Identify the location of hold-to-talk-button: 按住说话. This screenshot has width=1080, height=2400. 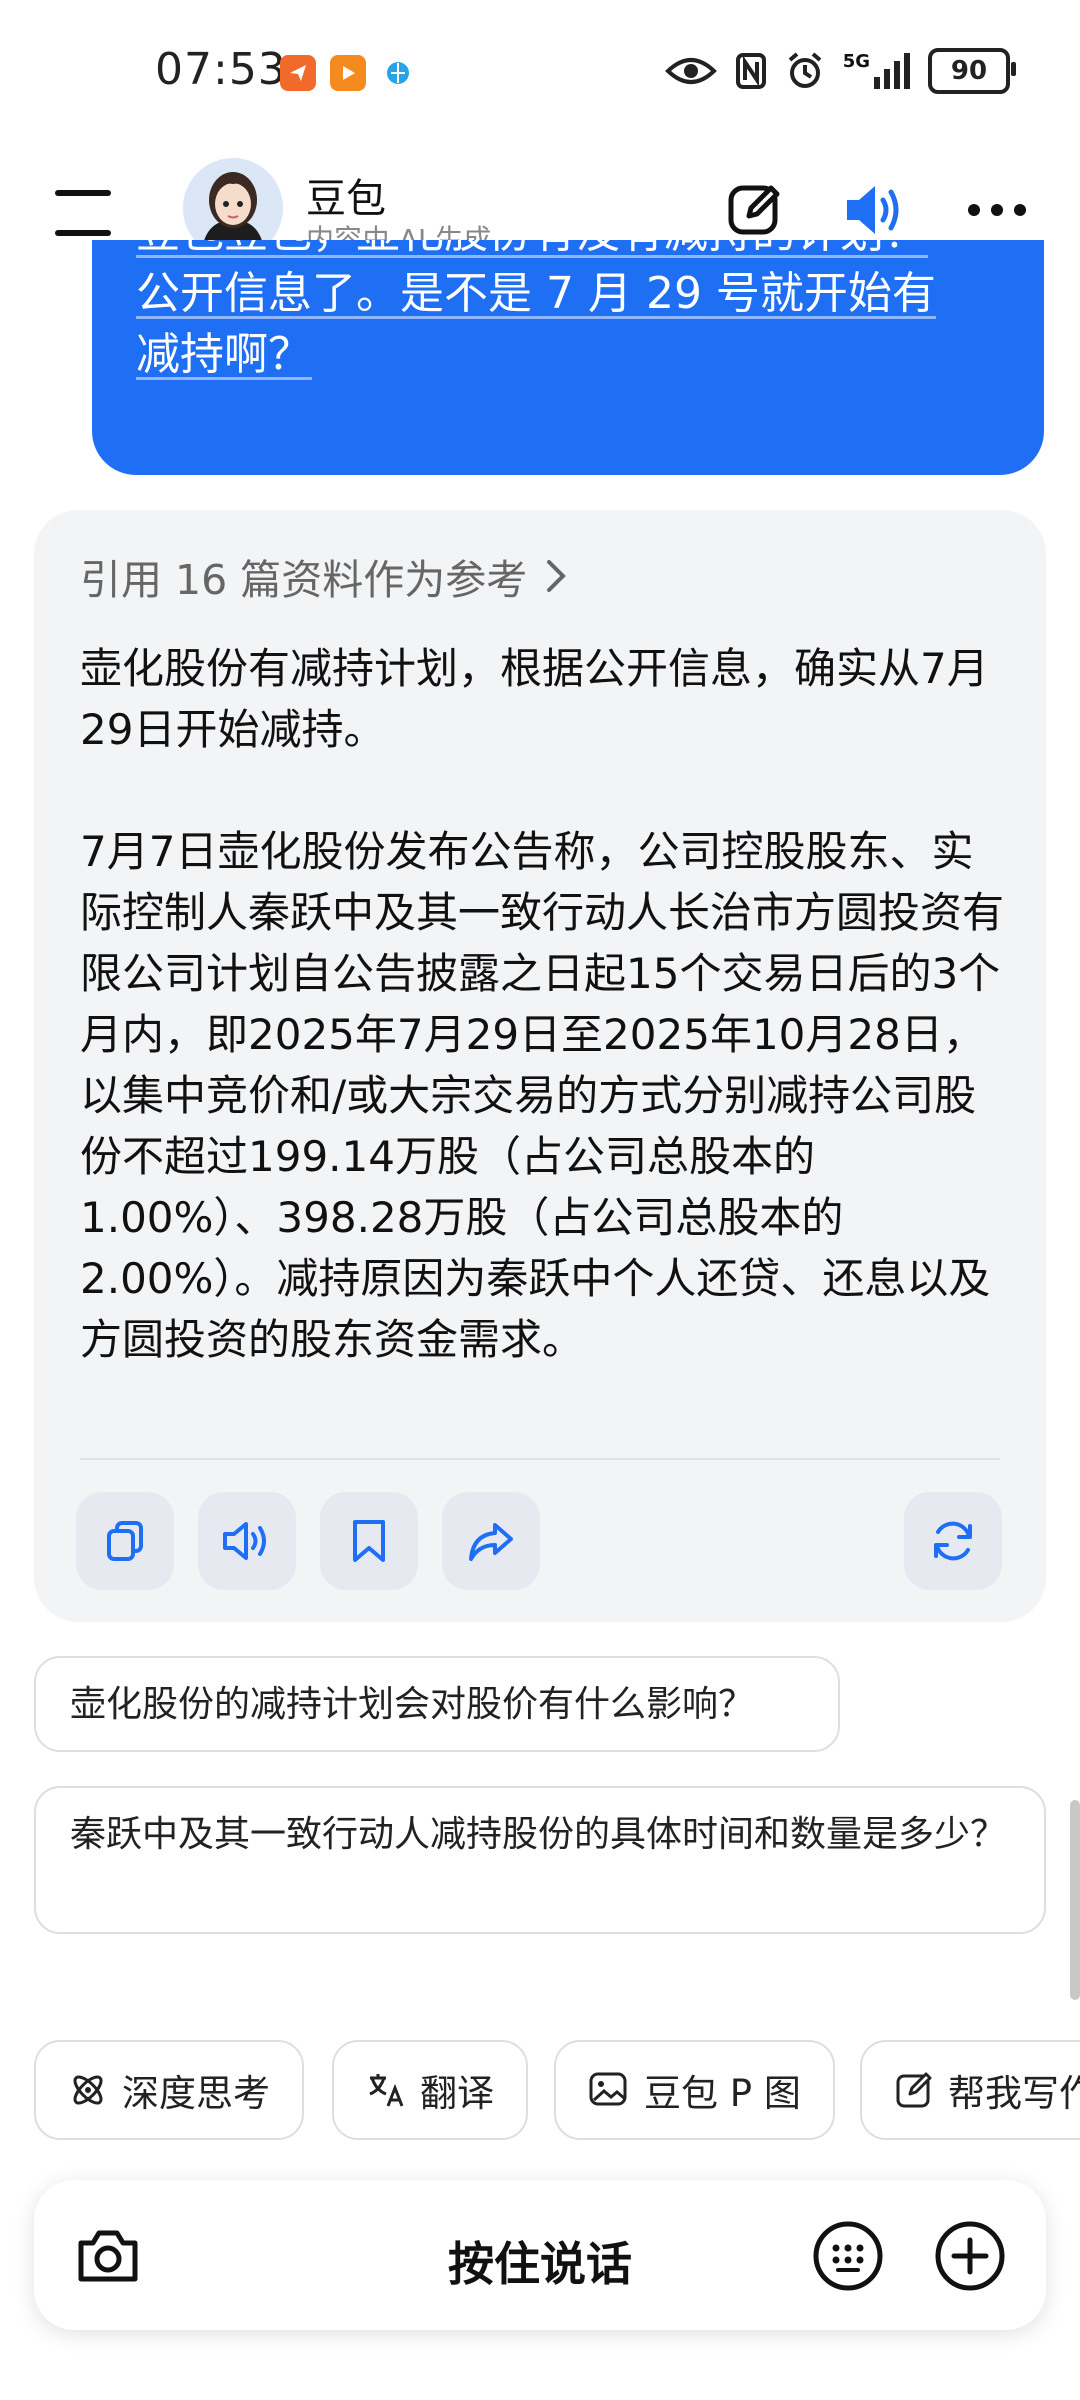
(540, 2261).